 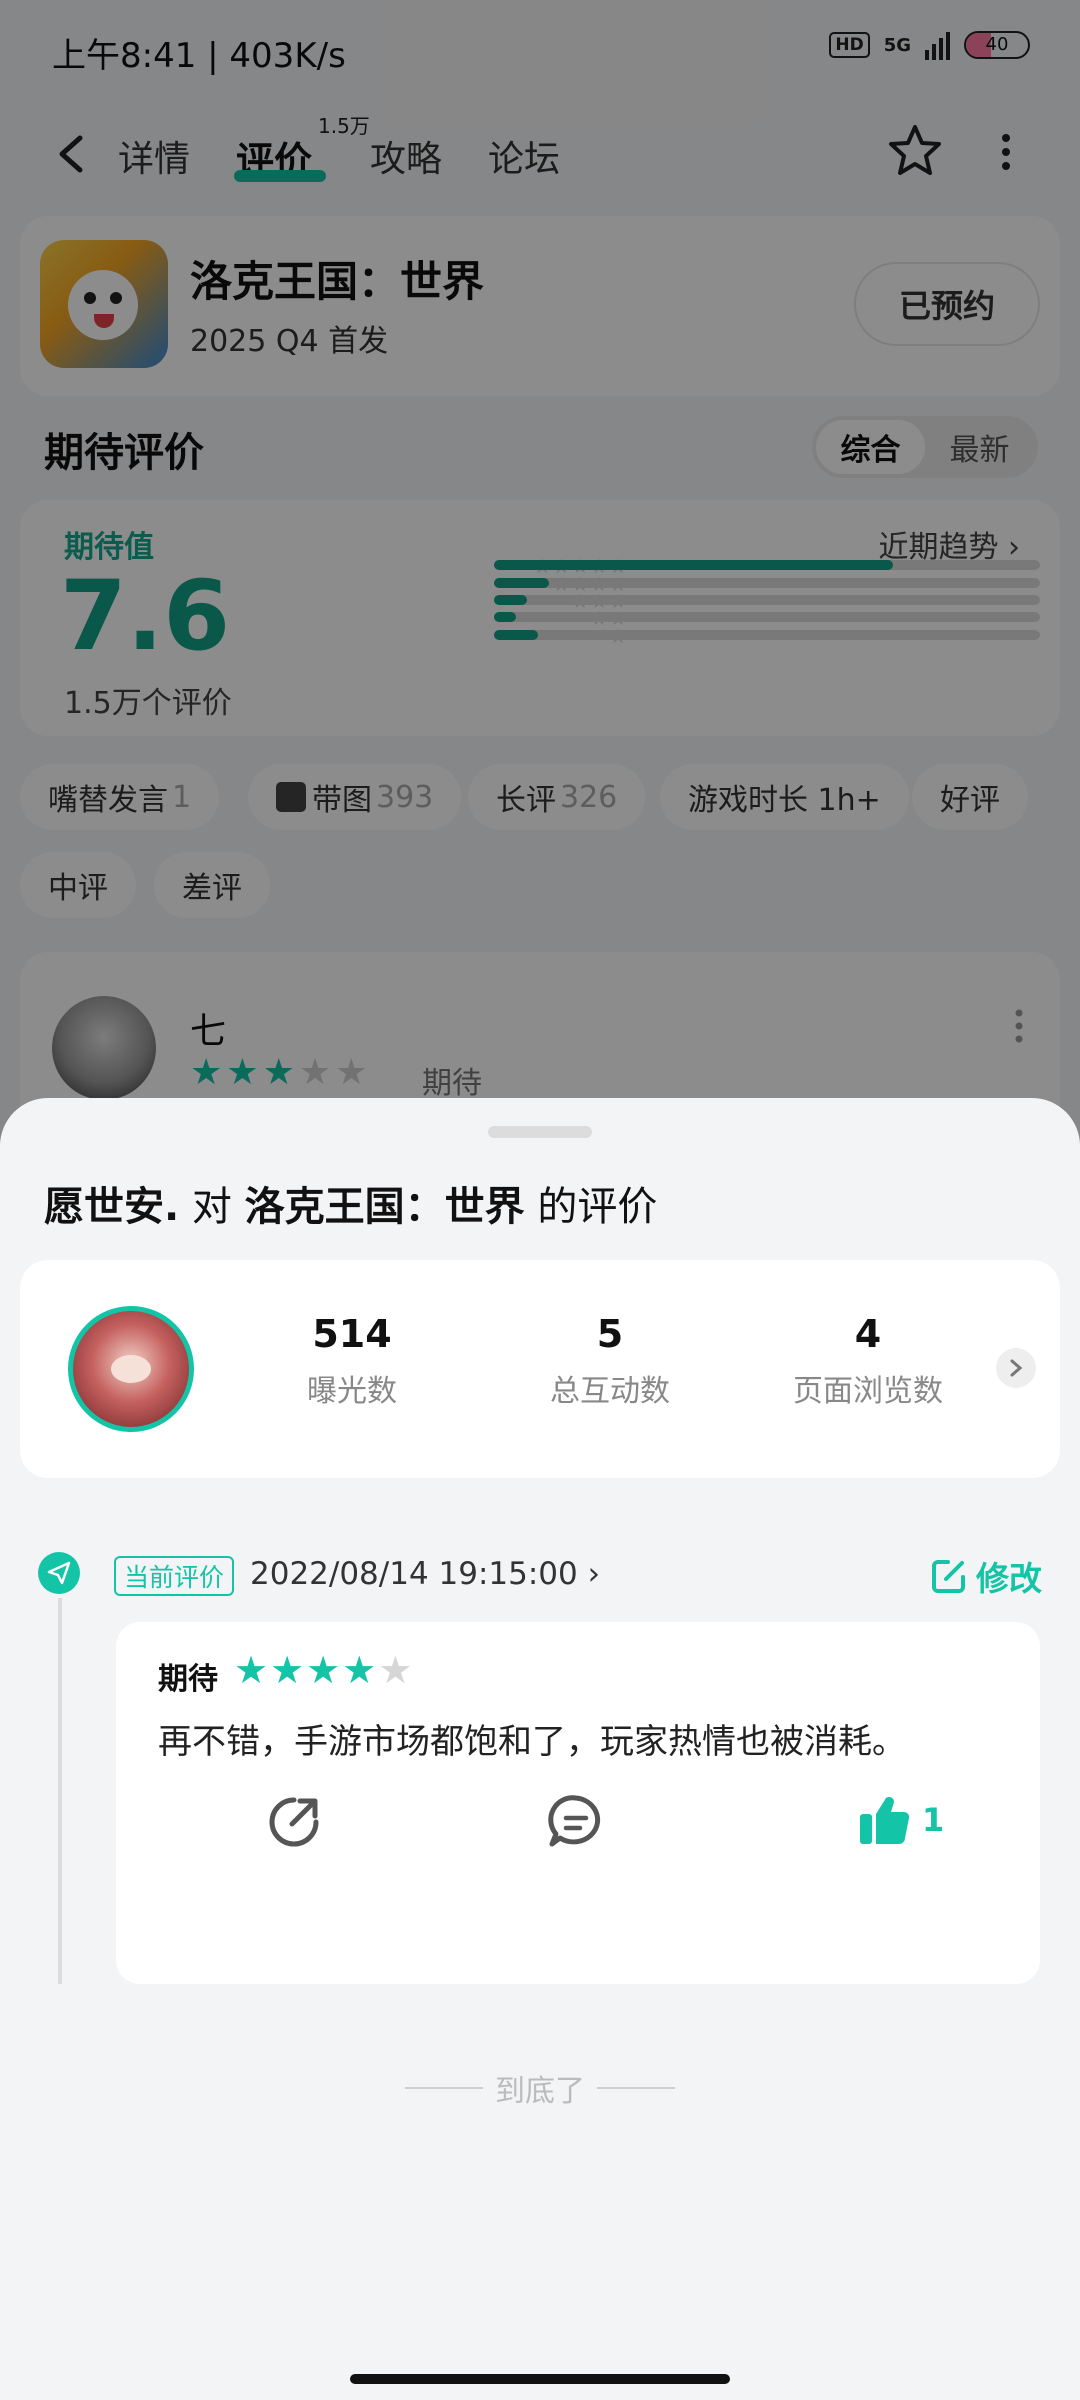 What do you see at coordinates (352, 1334) in the screenshot?
I see `stat-value: 514` at bounding box center [352, 1334].